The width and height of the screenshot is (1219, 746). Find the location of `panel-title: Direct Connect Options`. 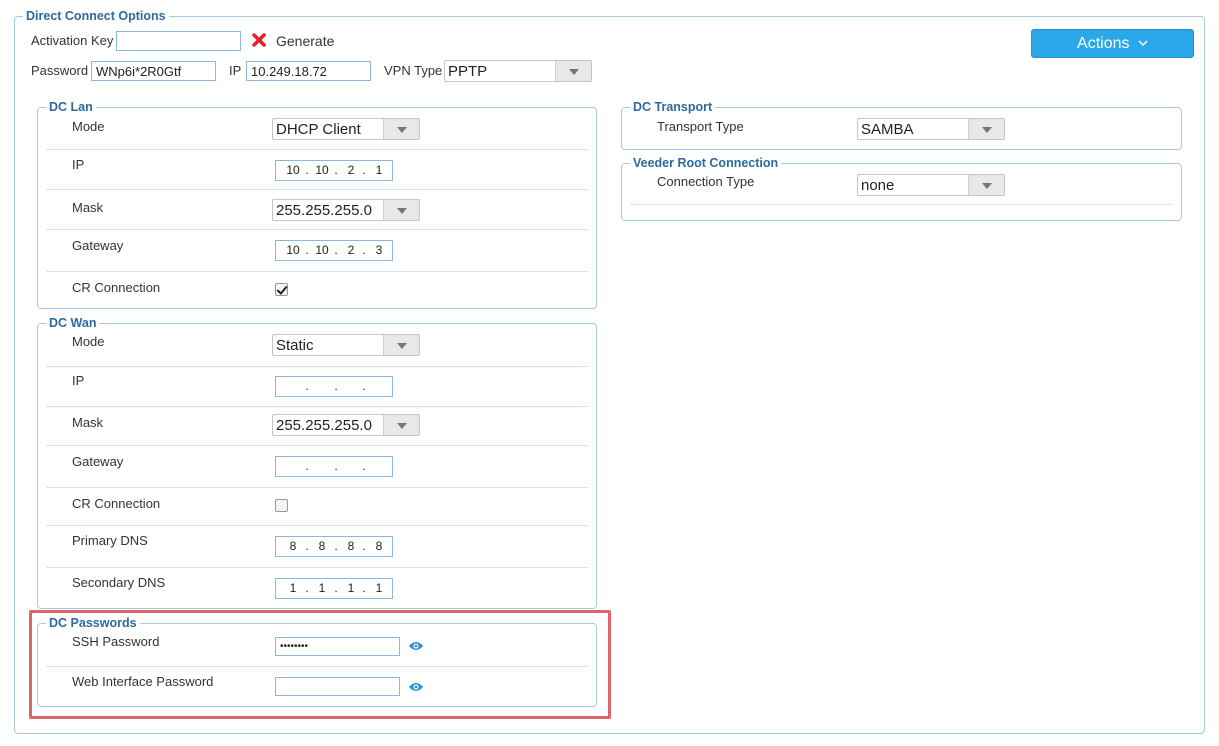

panel-title: Direct Connect Options is located at coordinates (96, 16).